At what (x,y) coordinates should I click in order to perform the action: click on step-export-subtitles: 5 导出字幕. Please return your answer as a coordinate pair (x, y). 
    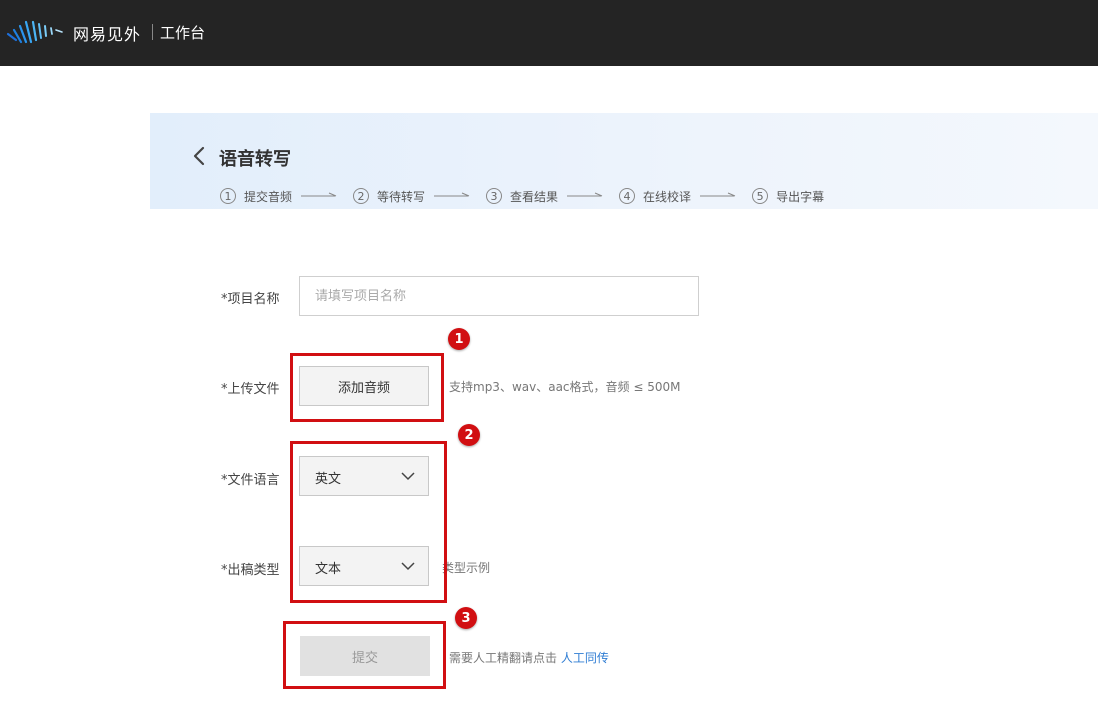
    Looking at the image, I should click on (788, 196).